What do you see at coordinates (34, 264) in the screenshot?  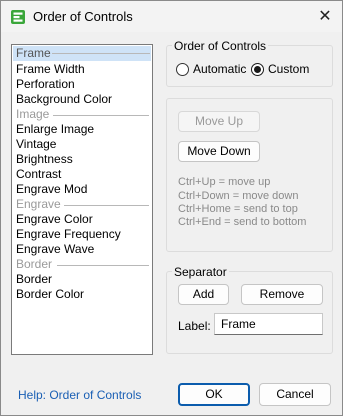 I see `list-separator-item: Border` at bounding box center [34, 264].